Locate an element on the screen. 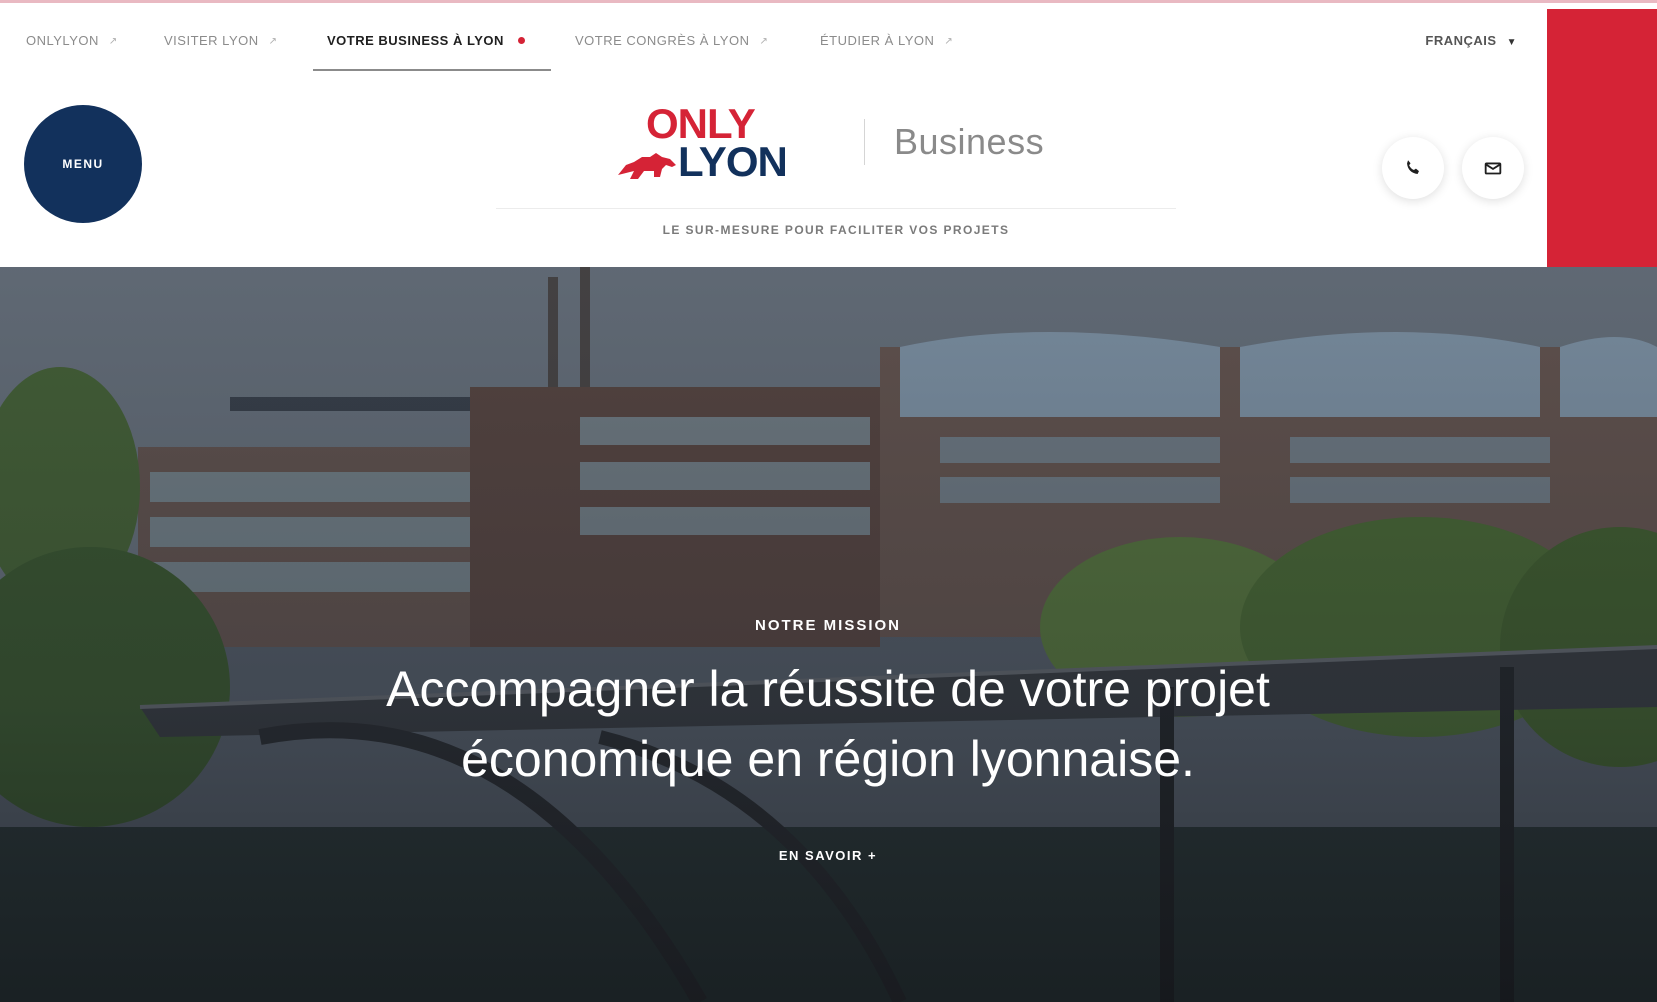 This screenshot has height=1002, width=1657. nav-item-label: VOTRE BUSINESS À LYON is located at coordinates (415, 40).